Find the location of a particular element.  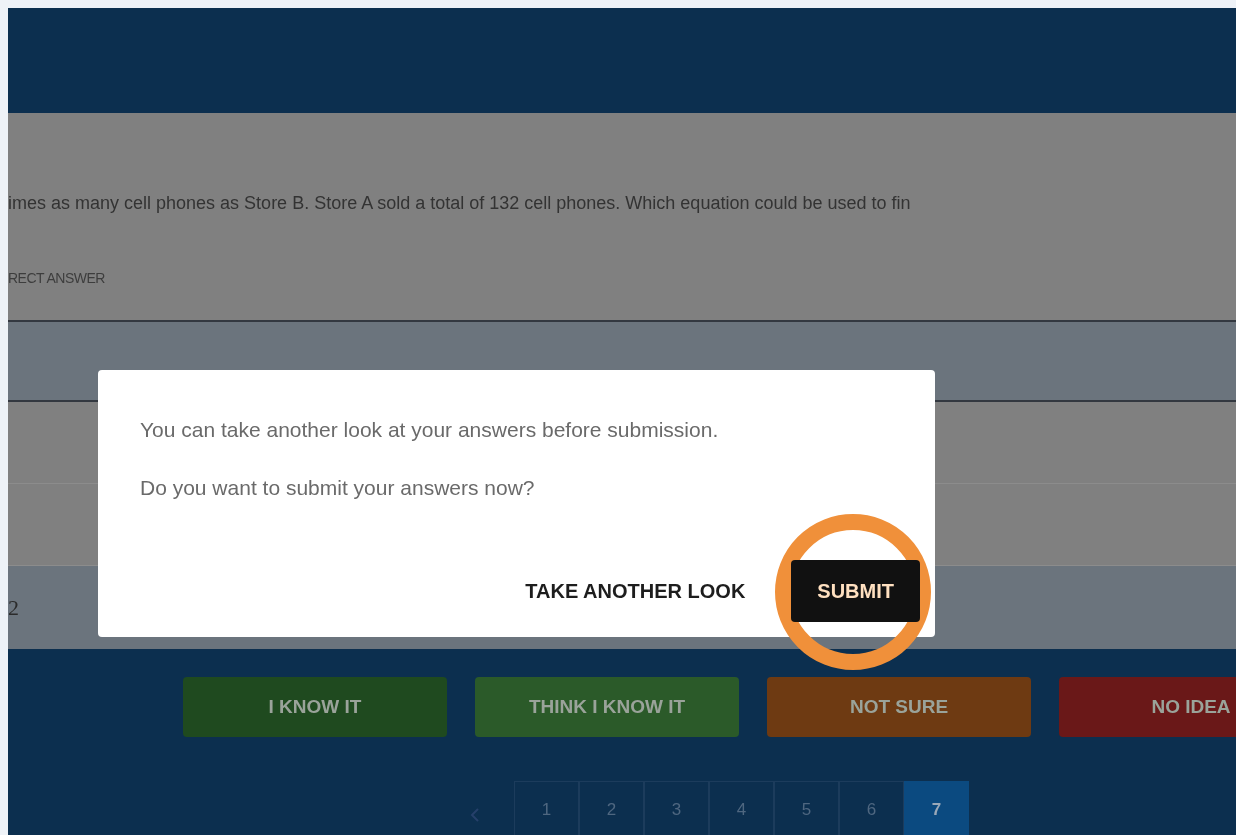

page-button: 6 is located at coordinates (871, 808).